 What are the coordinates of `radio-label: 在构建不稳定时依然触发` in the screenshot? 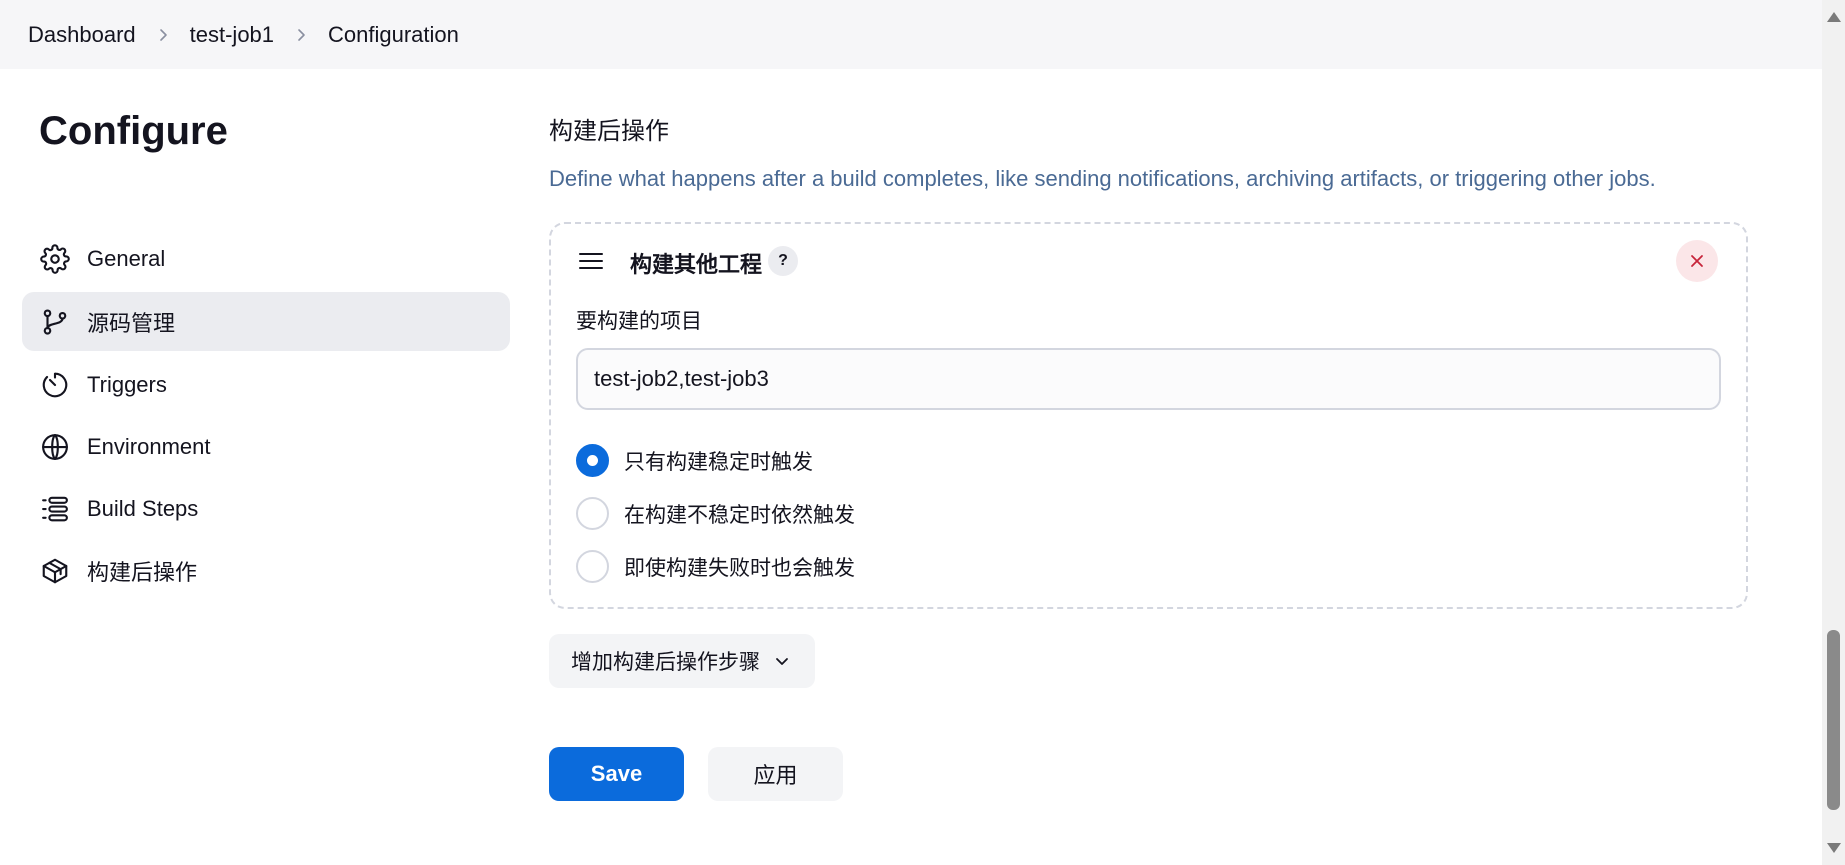 It's located at (739, 515).